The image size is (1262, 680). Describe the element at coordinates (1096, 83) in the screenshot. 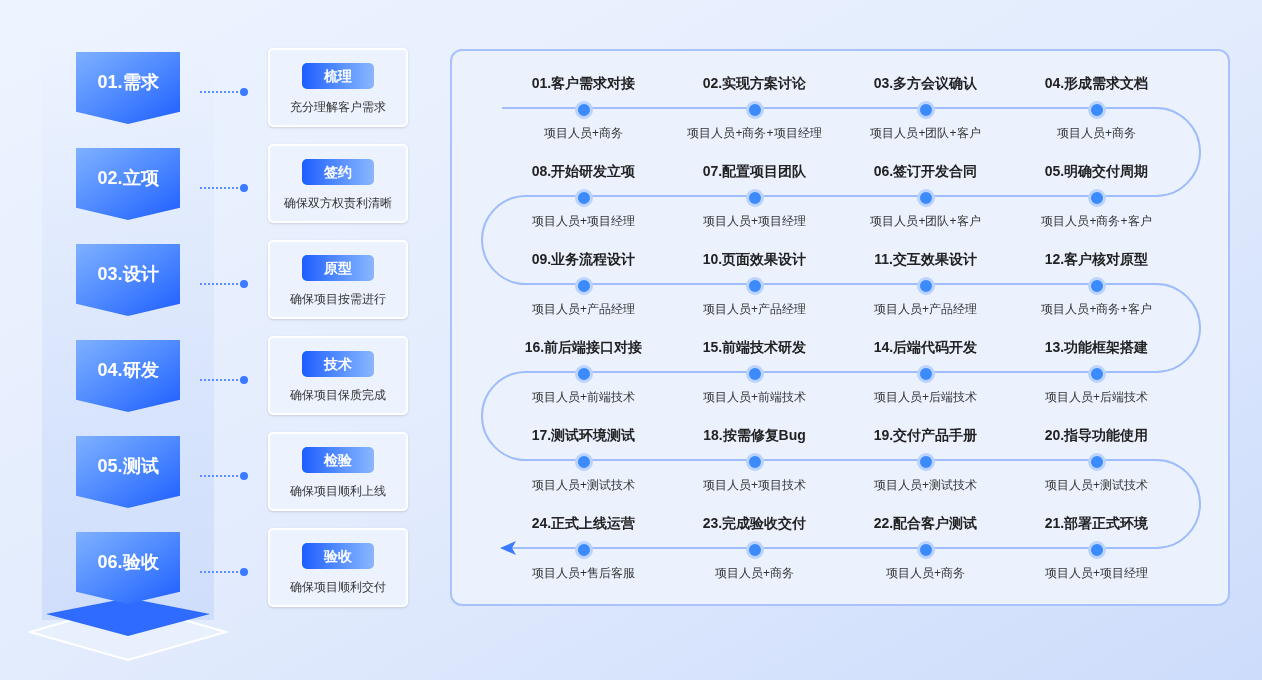

I see `step-title: 04.形成需求文档` at that location.